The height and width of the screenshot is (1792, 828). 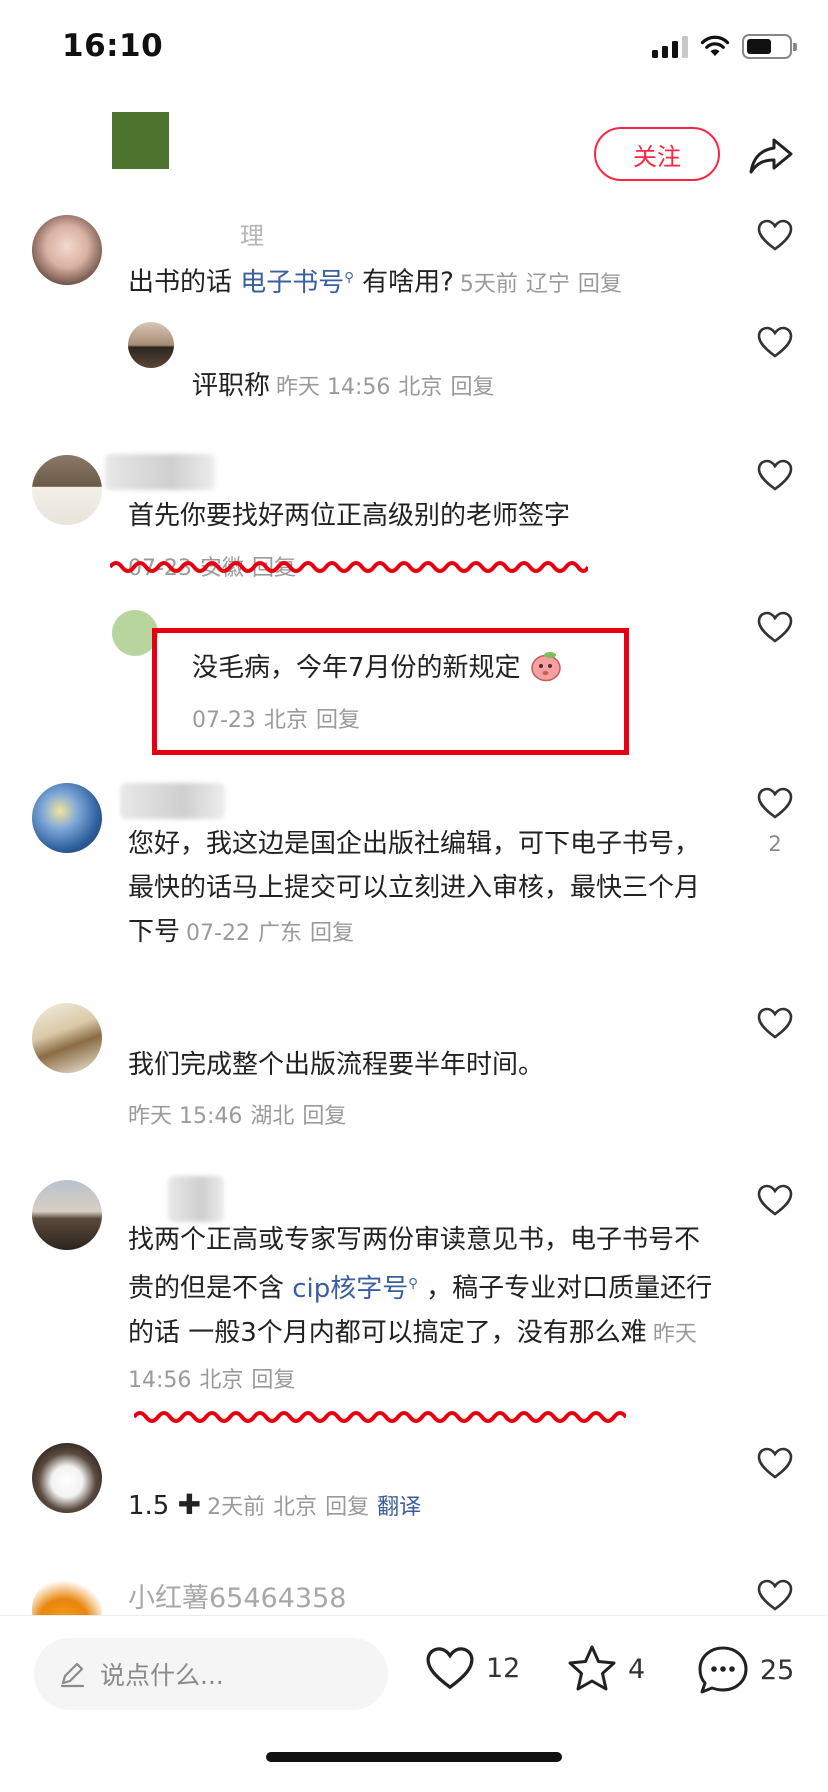 I want to click on share-icon, so click(x=771, y=155).